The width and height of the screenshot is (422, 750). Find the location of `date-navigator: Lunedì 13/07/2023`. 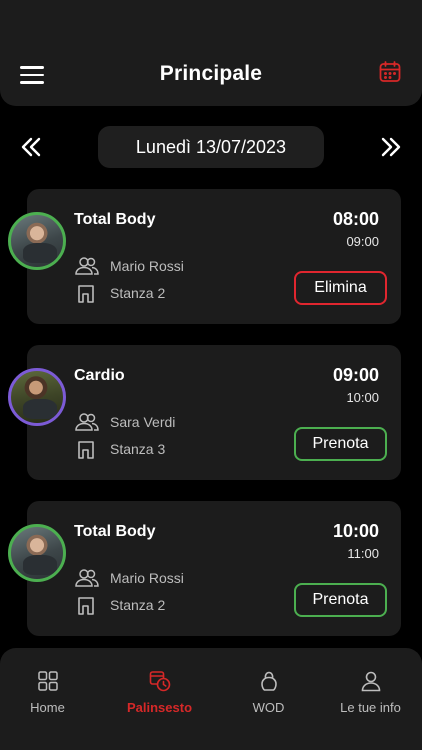

date-navigator: Lunedì 13/07/2023 is located at coordinates (211, 147).